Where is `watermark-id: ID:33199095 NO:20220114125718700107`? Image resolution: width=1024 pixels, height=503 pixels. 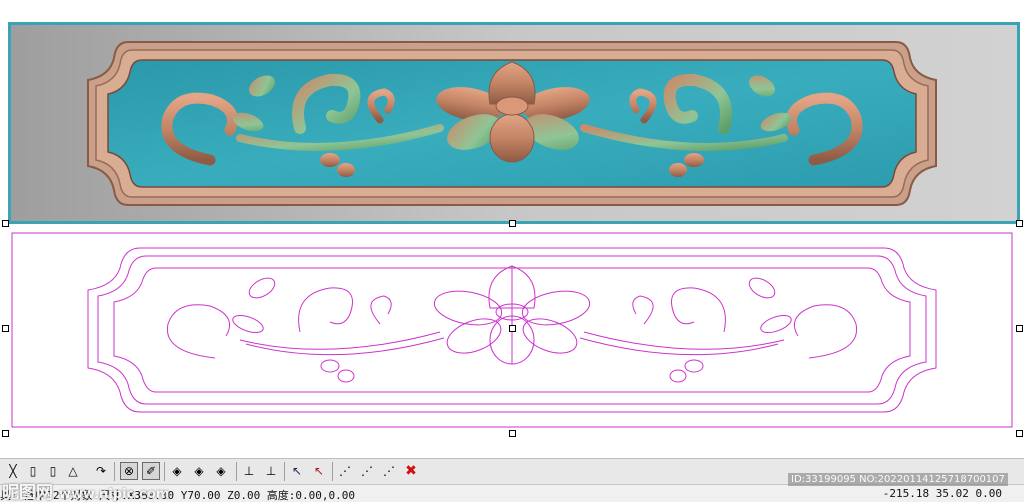 watermark-id: ID:33199095 NO:20220114125718700107 is located at coordinates (898, 479).